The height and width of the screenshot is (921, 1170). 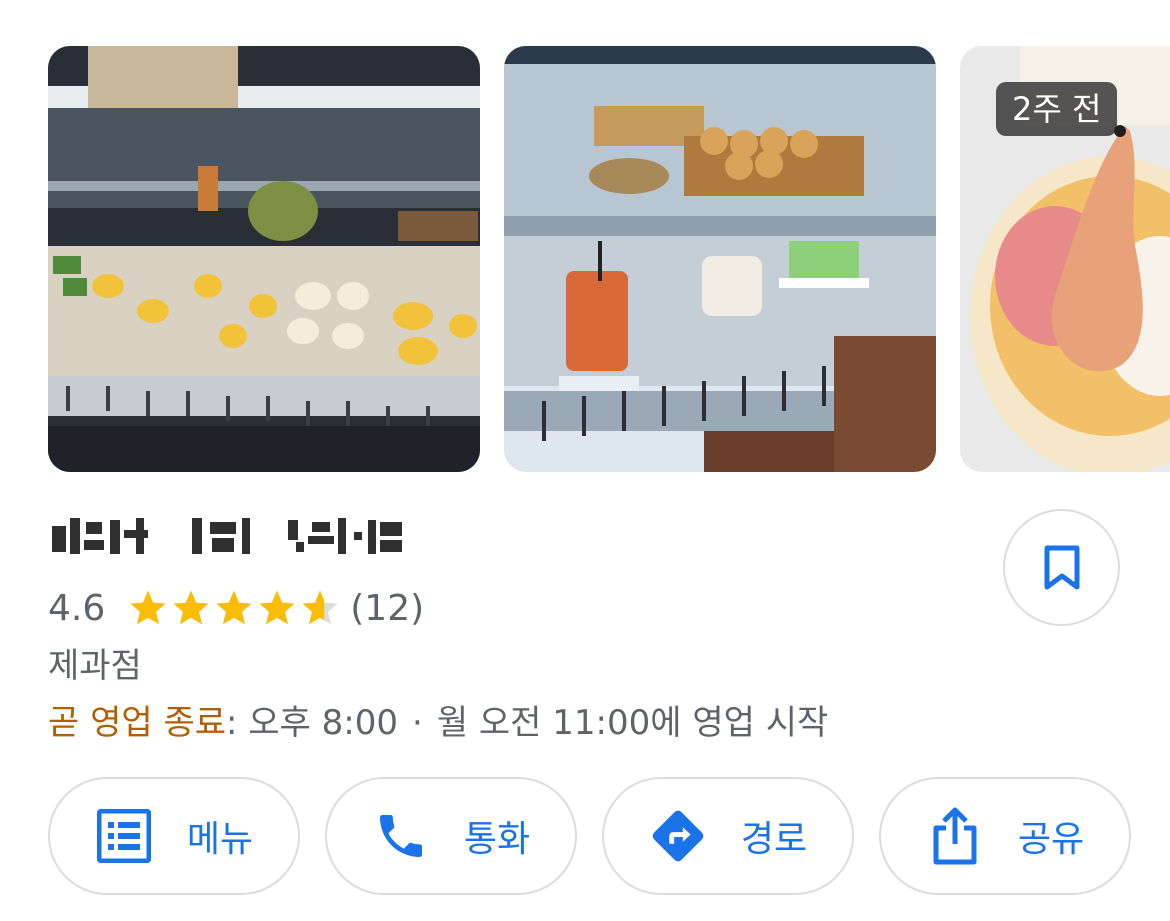 What do you see at coordinates (312, 723) in the screenshot?
I see `hours-close-time: : 오후 8:00` at bounding box center [312, 723].